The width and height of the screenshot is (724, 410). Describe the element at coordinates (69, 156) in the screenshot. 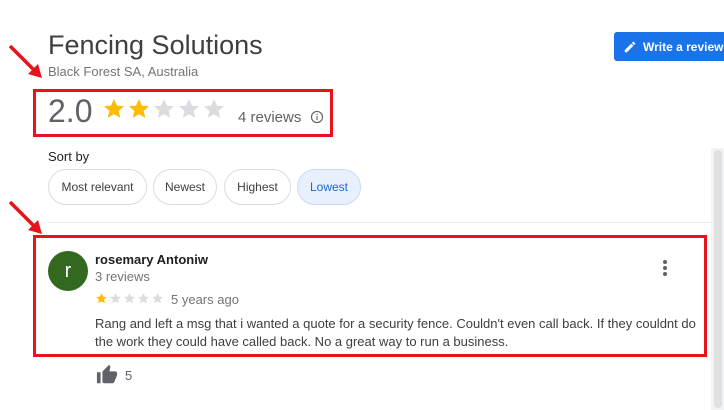

I see `sort-by-label: Sort by` at that location.